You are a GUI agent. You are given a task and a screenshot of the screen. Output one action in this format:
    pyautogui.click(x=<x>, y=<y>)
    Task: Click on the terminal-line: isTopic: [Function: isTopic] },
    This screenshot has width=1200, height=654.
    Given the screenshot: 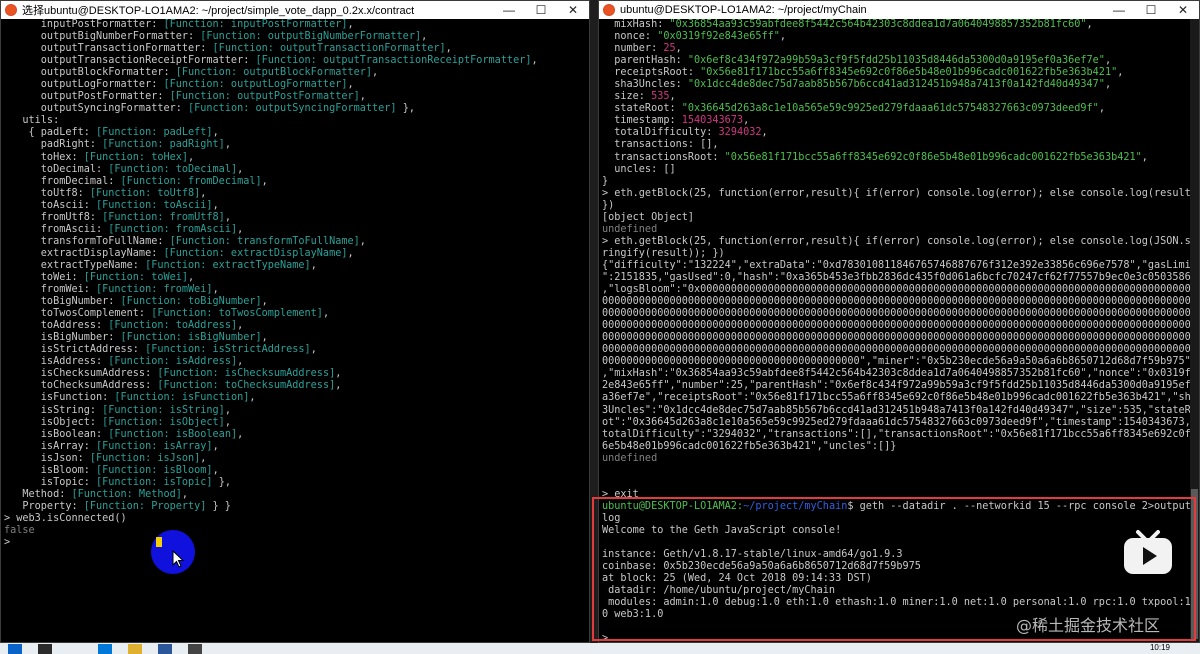 What is the action you would take?
    pyautogui.click(x=296, y=483)
    